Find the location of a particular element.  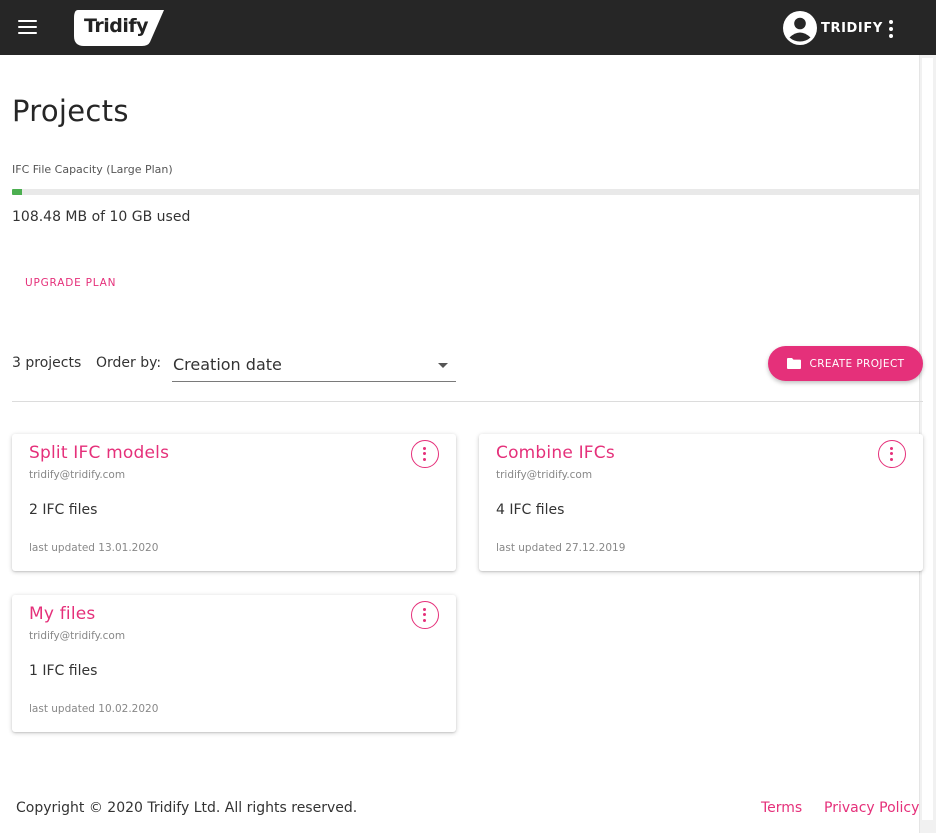

arrow-drop-down-icon is located at coordinates (443, 365).